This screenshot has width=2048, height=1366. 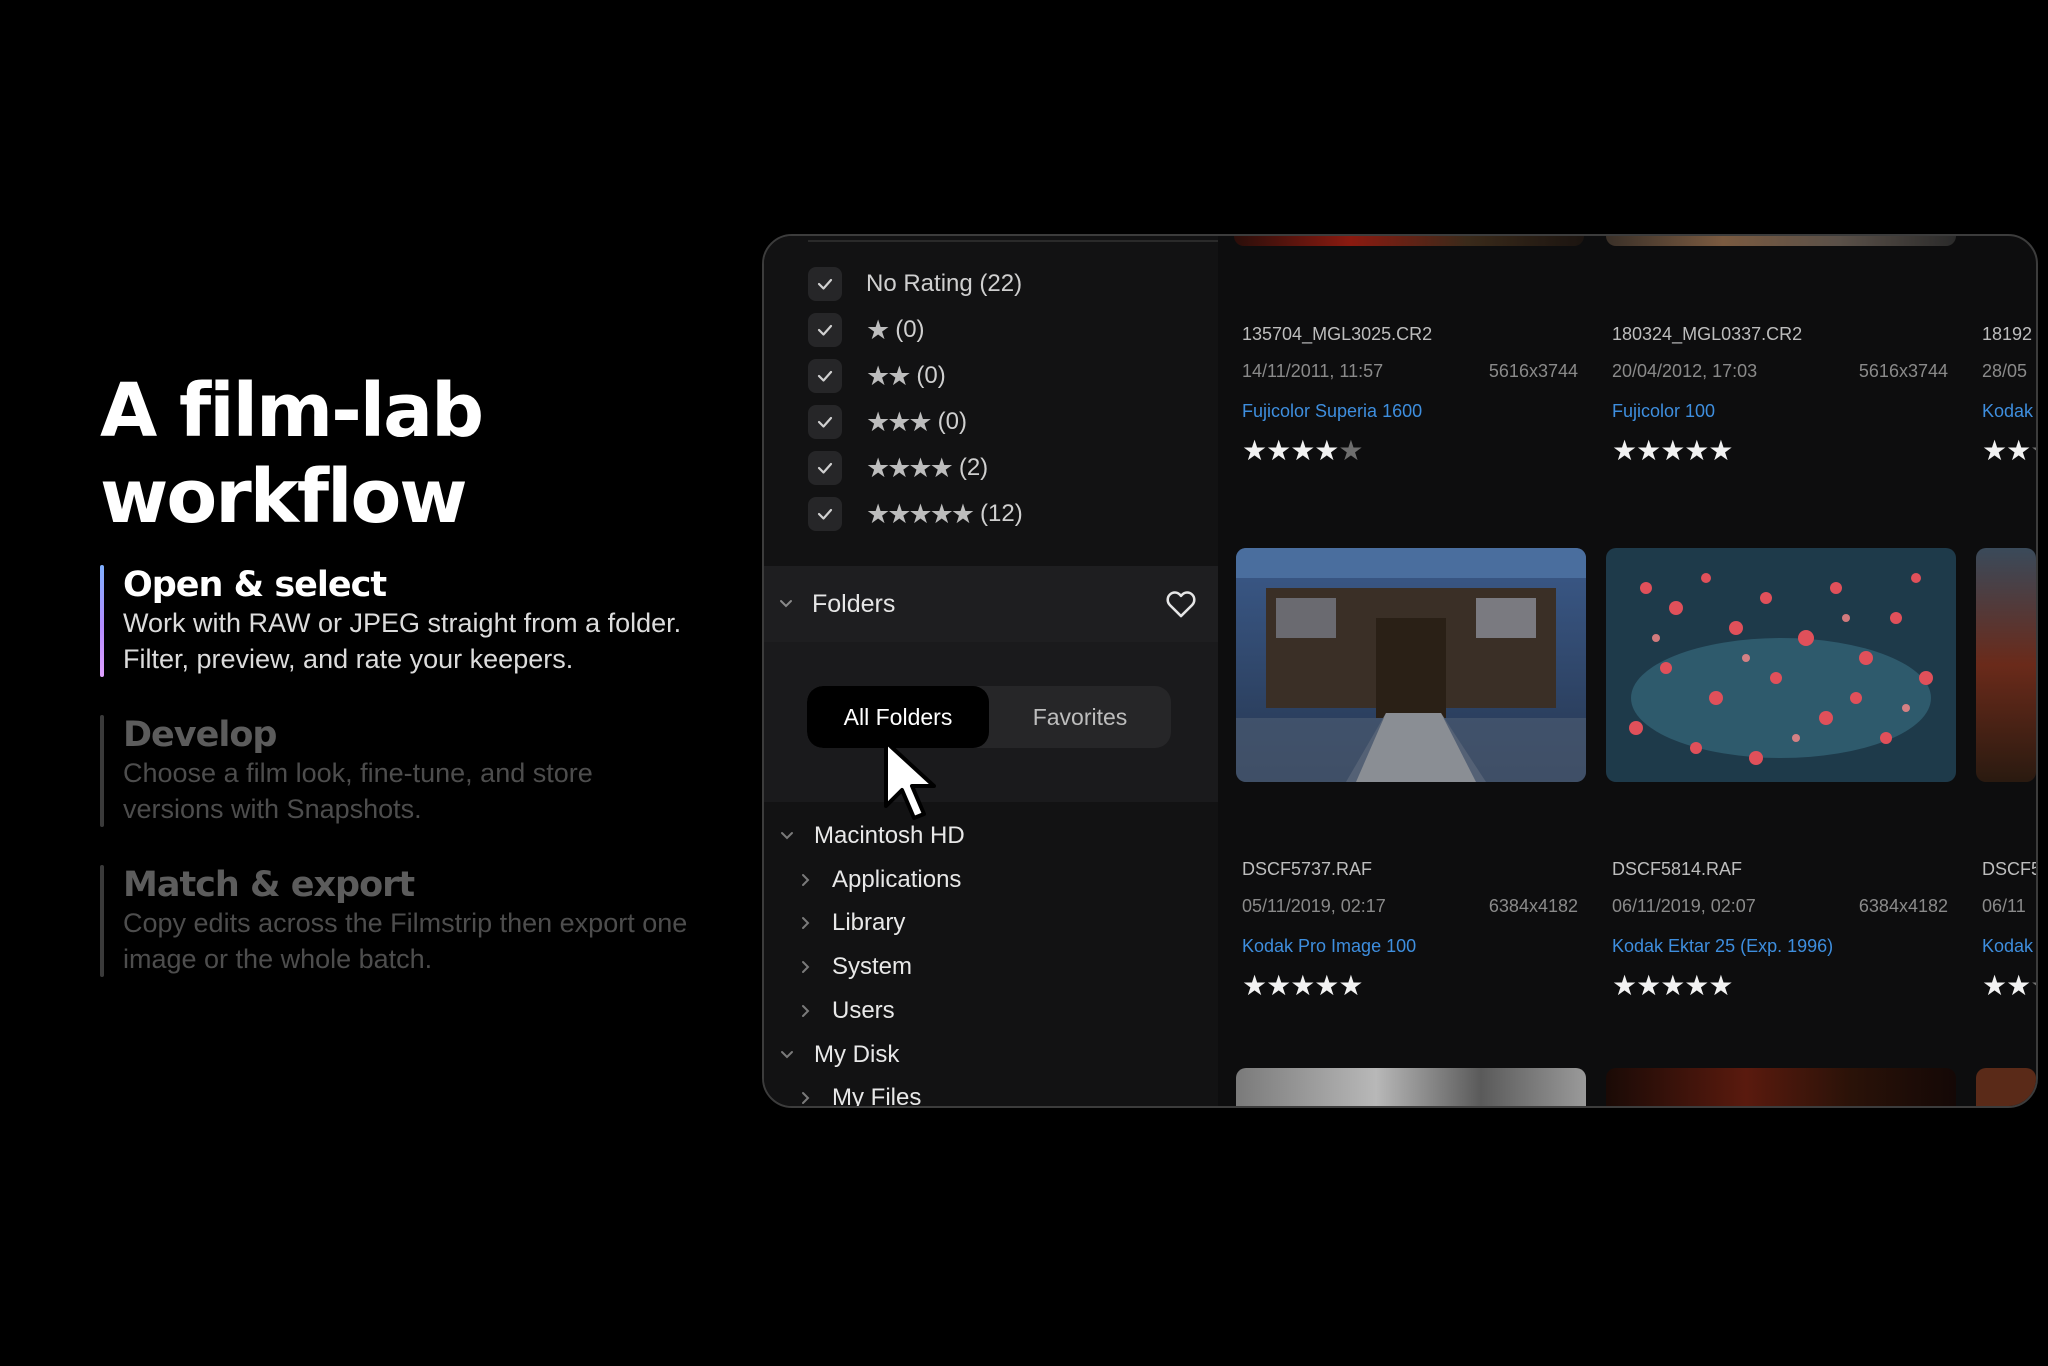 What do you see at coordinates (944, 514) in the screenshot?
I see `rating-label: ★★★★★ (12)` at bounding box center [944, 514].